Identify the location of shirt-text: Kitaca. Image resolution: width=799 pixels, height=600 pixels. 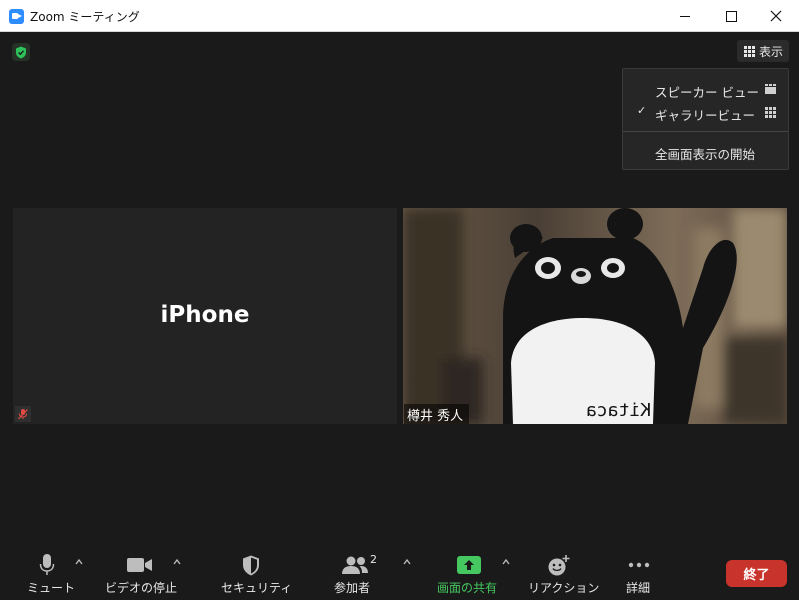
(618, 410).